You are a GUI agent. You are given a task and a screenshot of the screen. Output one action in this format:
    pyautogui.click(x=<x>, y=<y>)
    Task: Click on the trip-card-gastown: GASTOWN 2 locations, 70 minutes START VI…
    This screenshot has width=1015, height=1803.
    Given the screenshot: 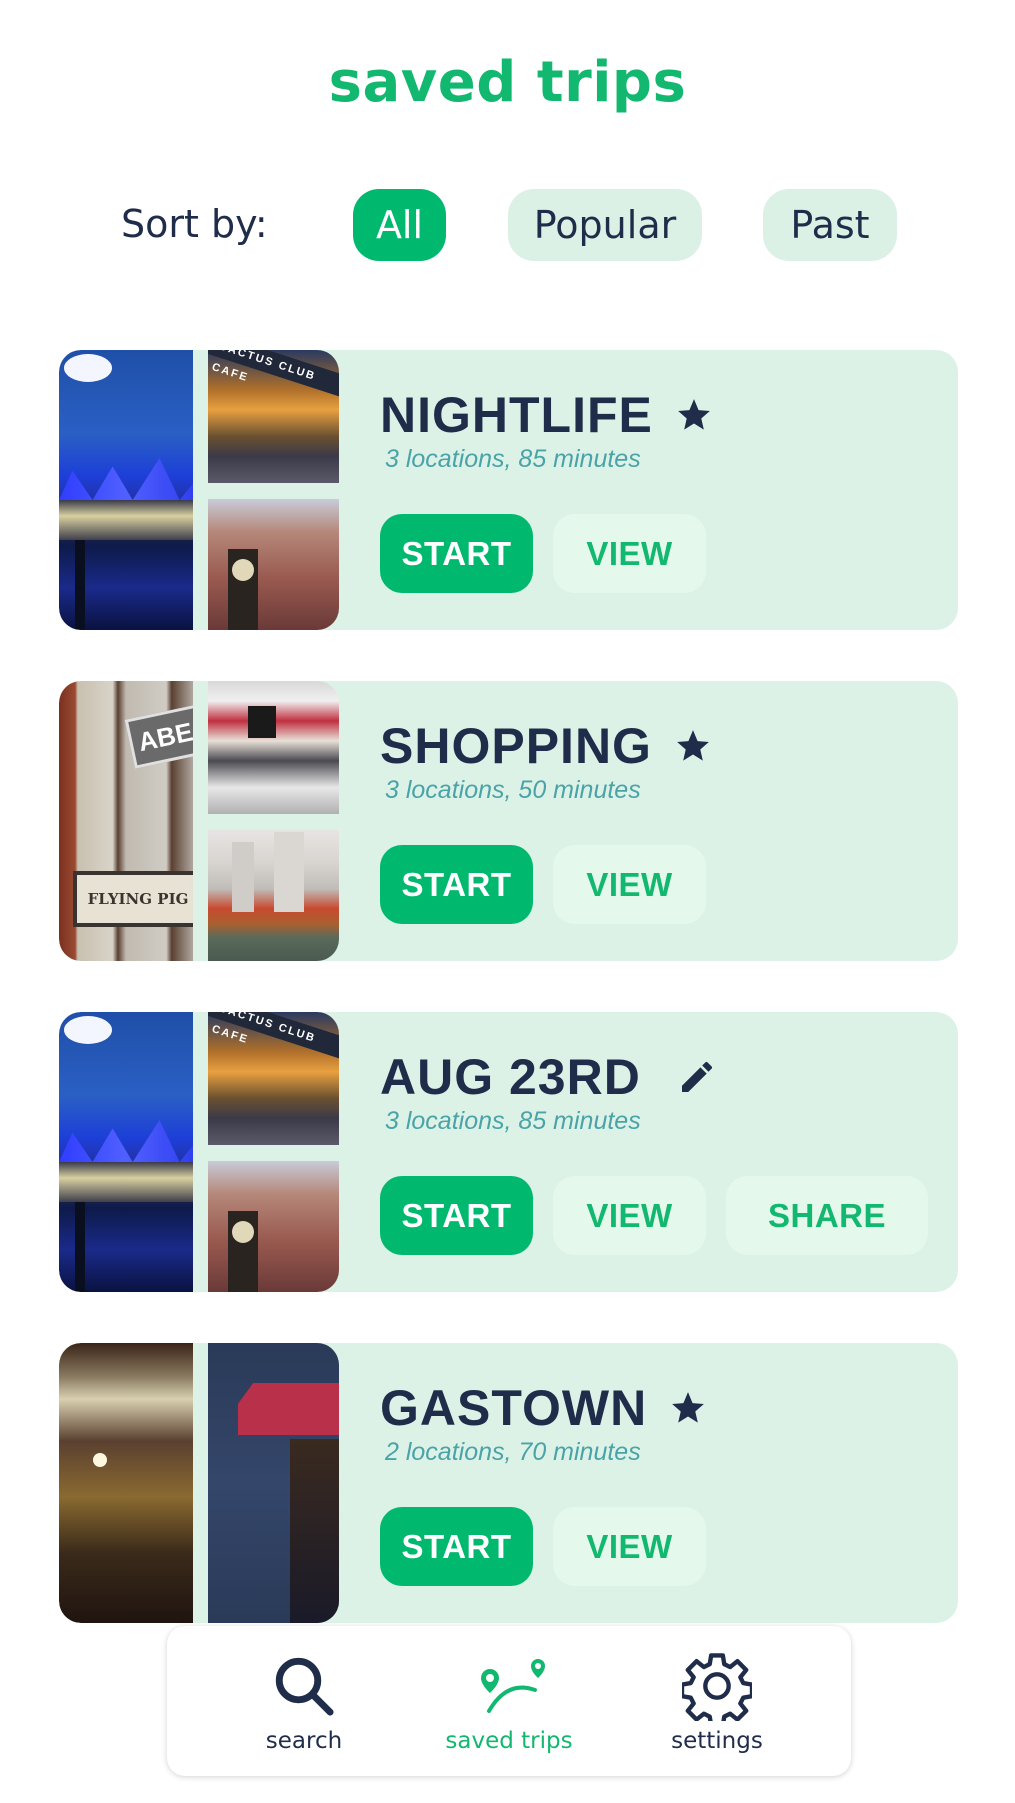 What is the action you would take?
    pyautogui.click(x=508, y=1483)
    